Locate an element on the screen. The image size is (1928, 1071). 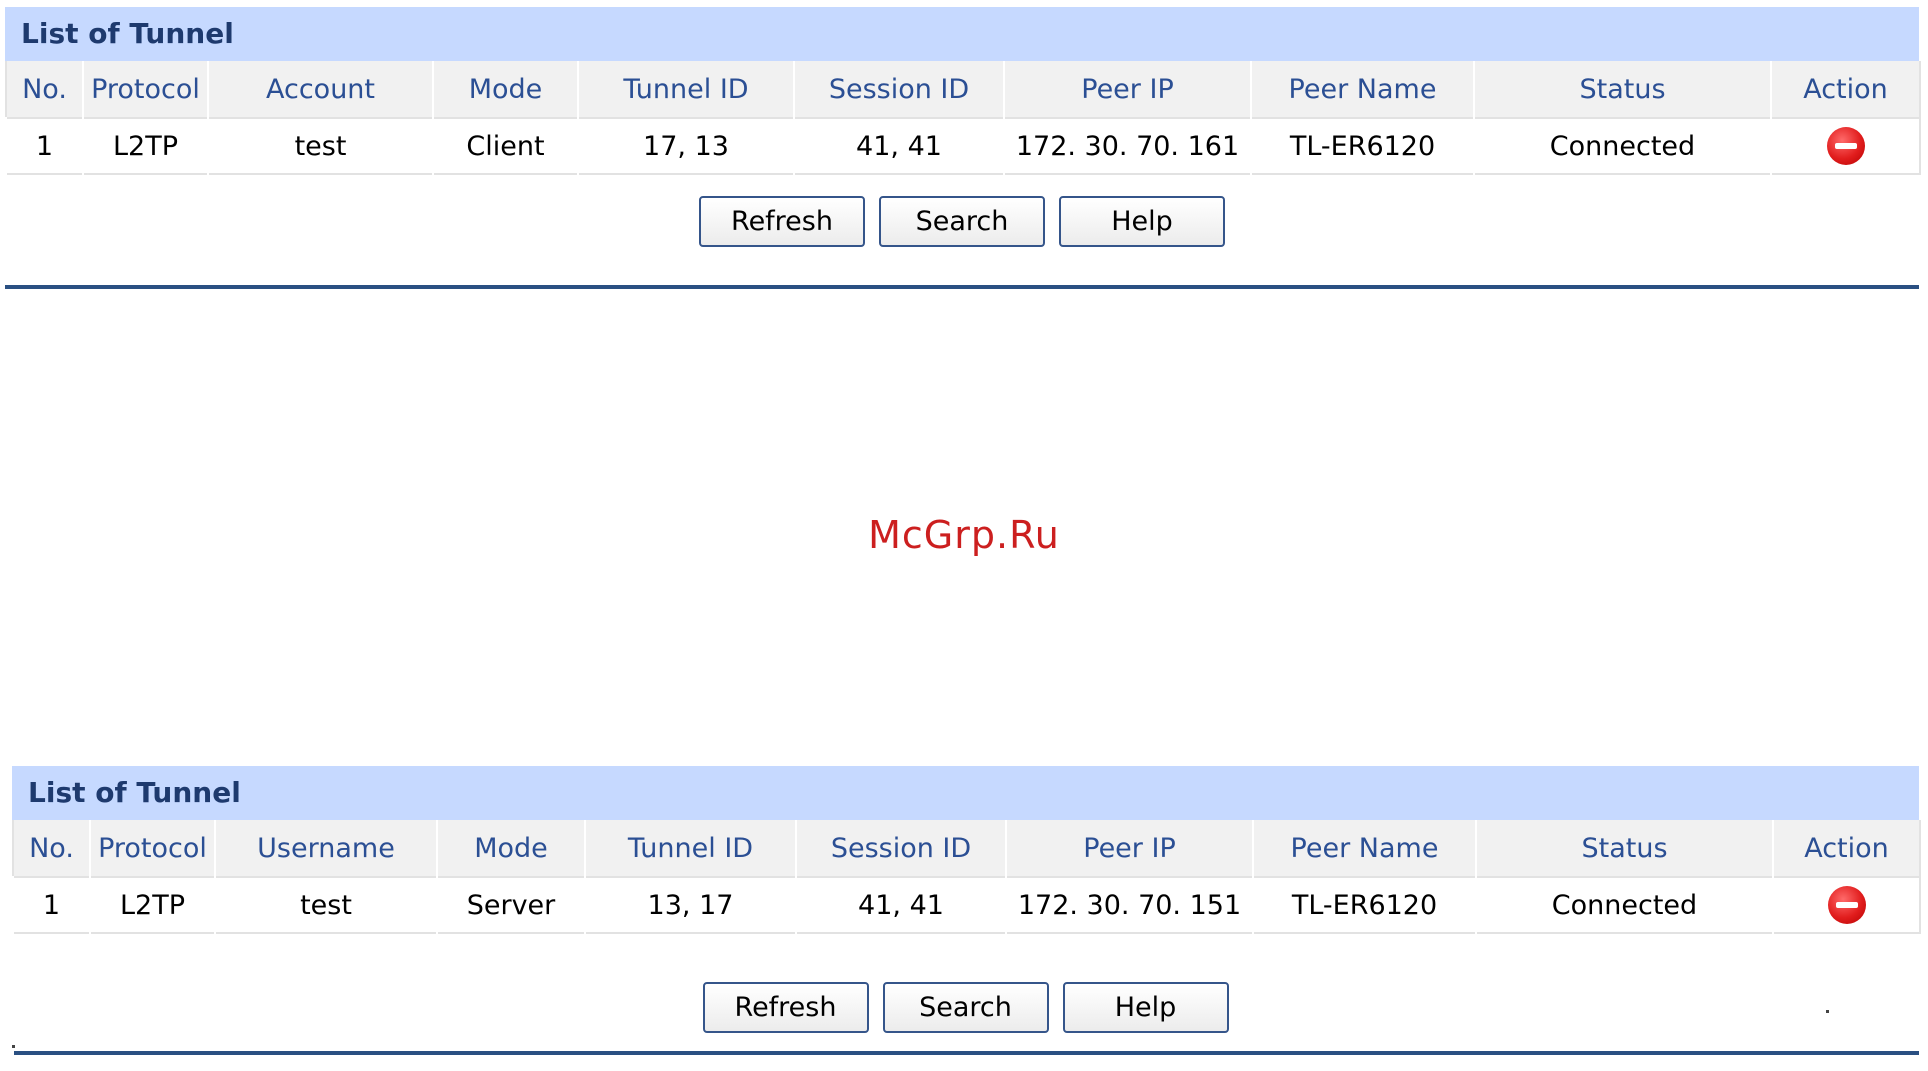
watermark: McGrp.Ru is located at coordinates (964, 535).